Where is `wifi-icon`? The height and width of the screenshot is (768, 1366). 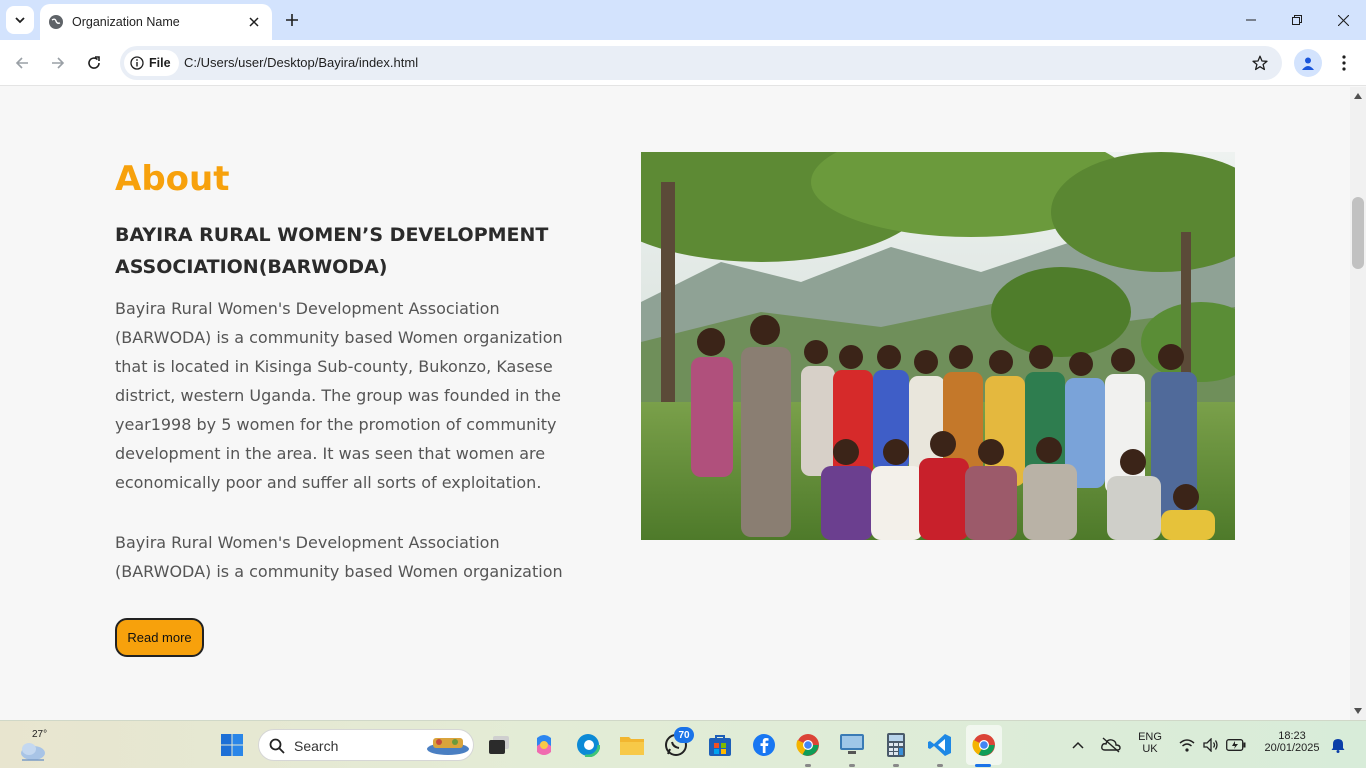
wifi-icon is located at coordinates (1187, 745).